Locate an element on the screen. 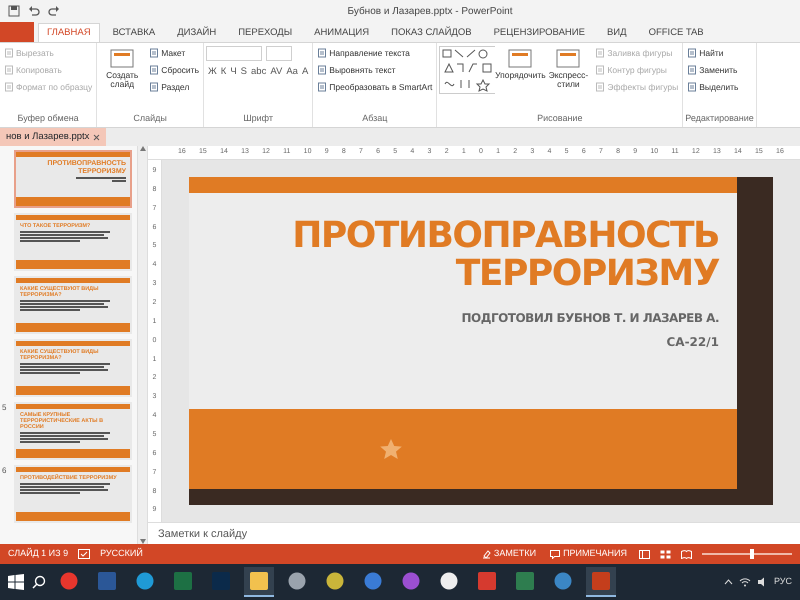 This screenshot has width=800, height=600. notes-icon is located at coordinates (486, 554).